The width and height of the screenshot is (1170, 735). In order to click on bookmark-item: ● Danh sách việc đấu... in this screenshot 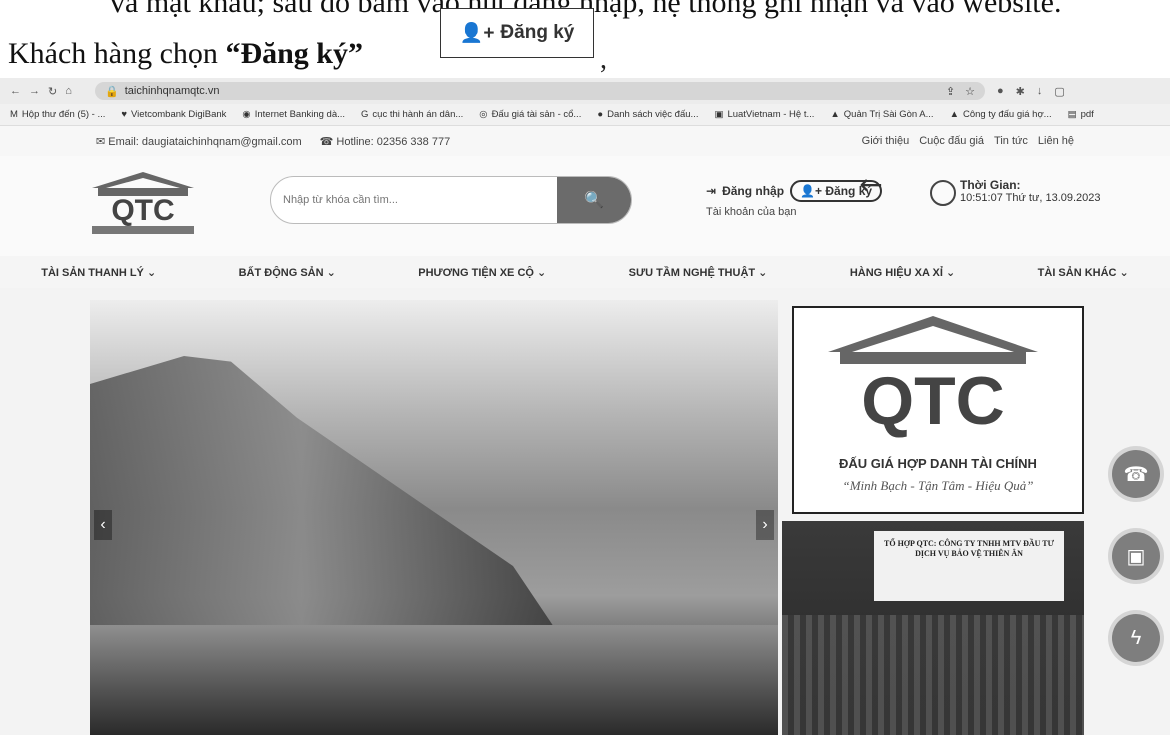, I will do `click(647, 114)`.